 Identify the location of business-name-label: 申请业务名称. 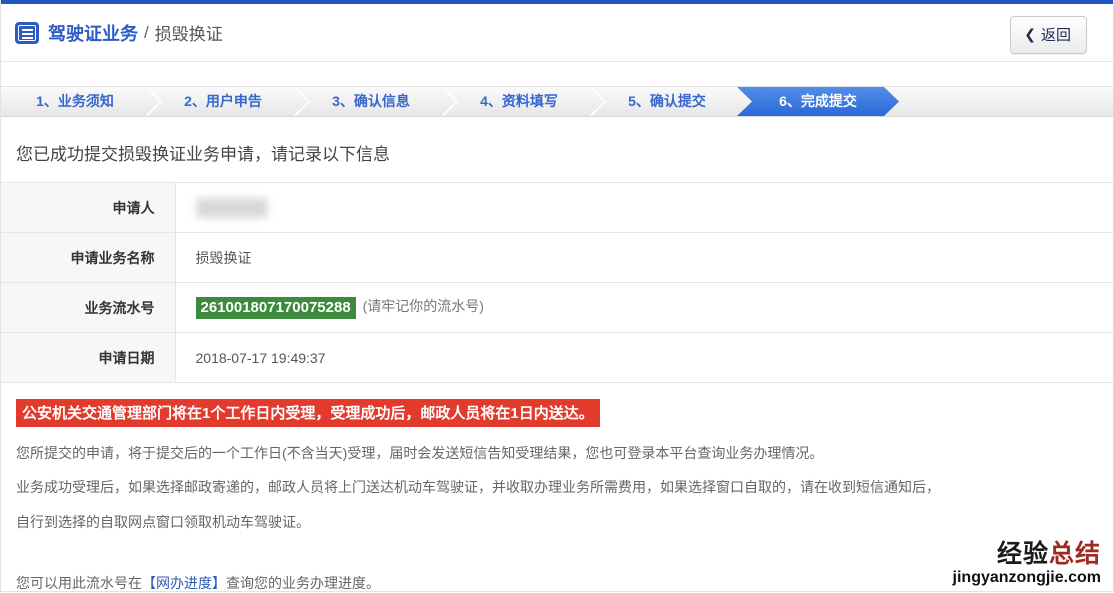
(88, 257).